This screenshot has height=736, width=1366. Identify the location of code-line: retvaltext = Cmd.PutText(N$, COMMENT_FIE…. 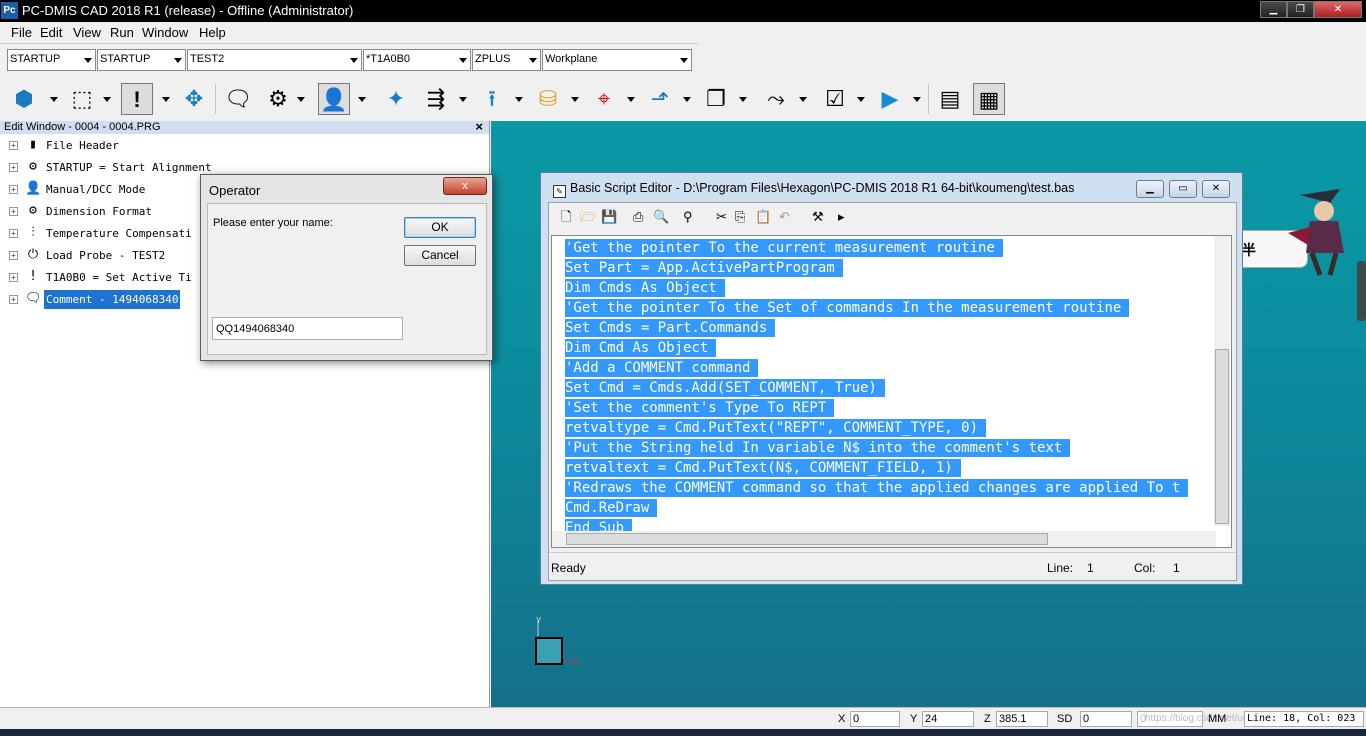
(763, 468).